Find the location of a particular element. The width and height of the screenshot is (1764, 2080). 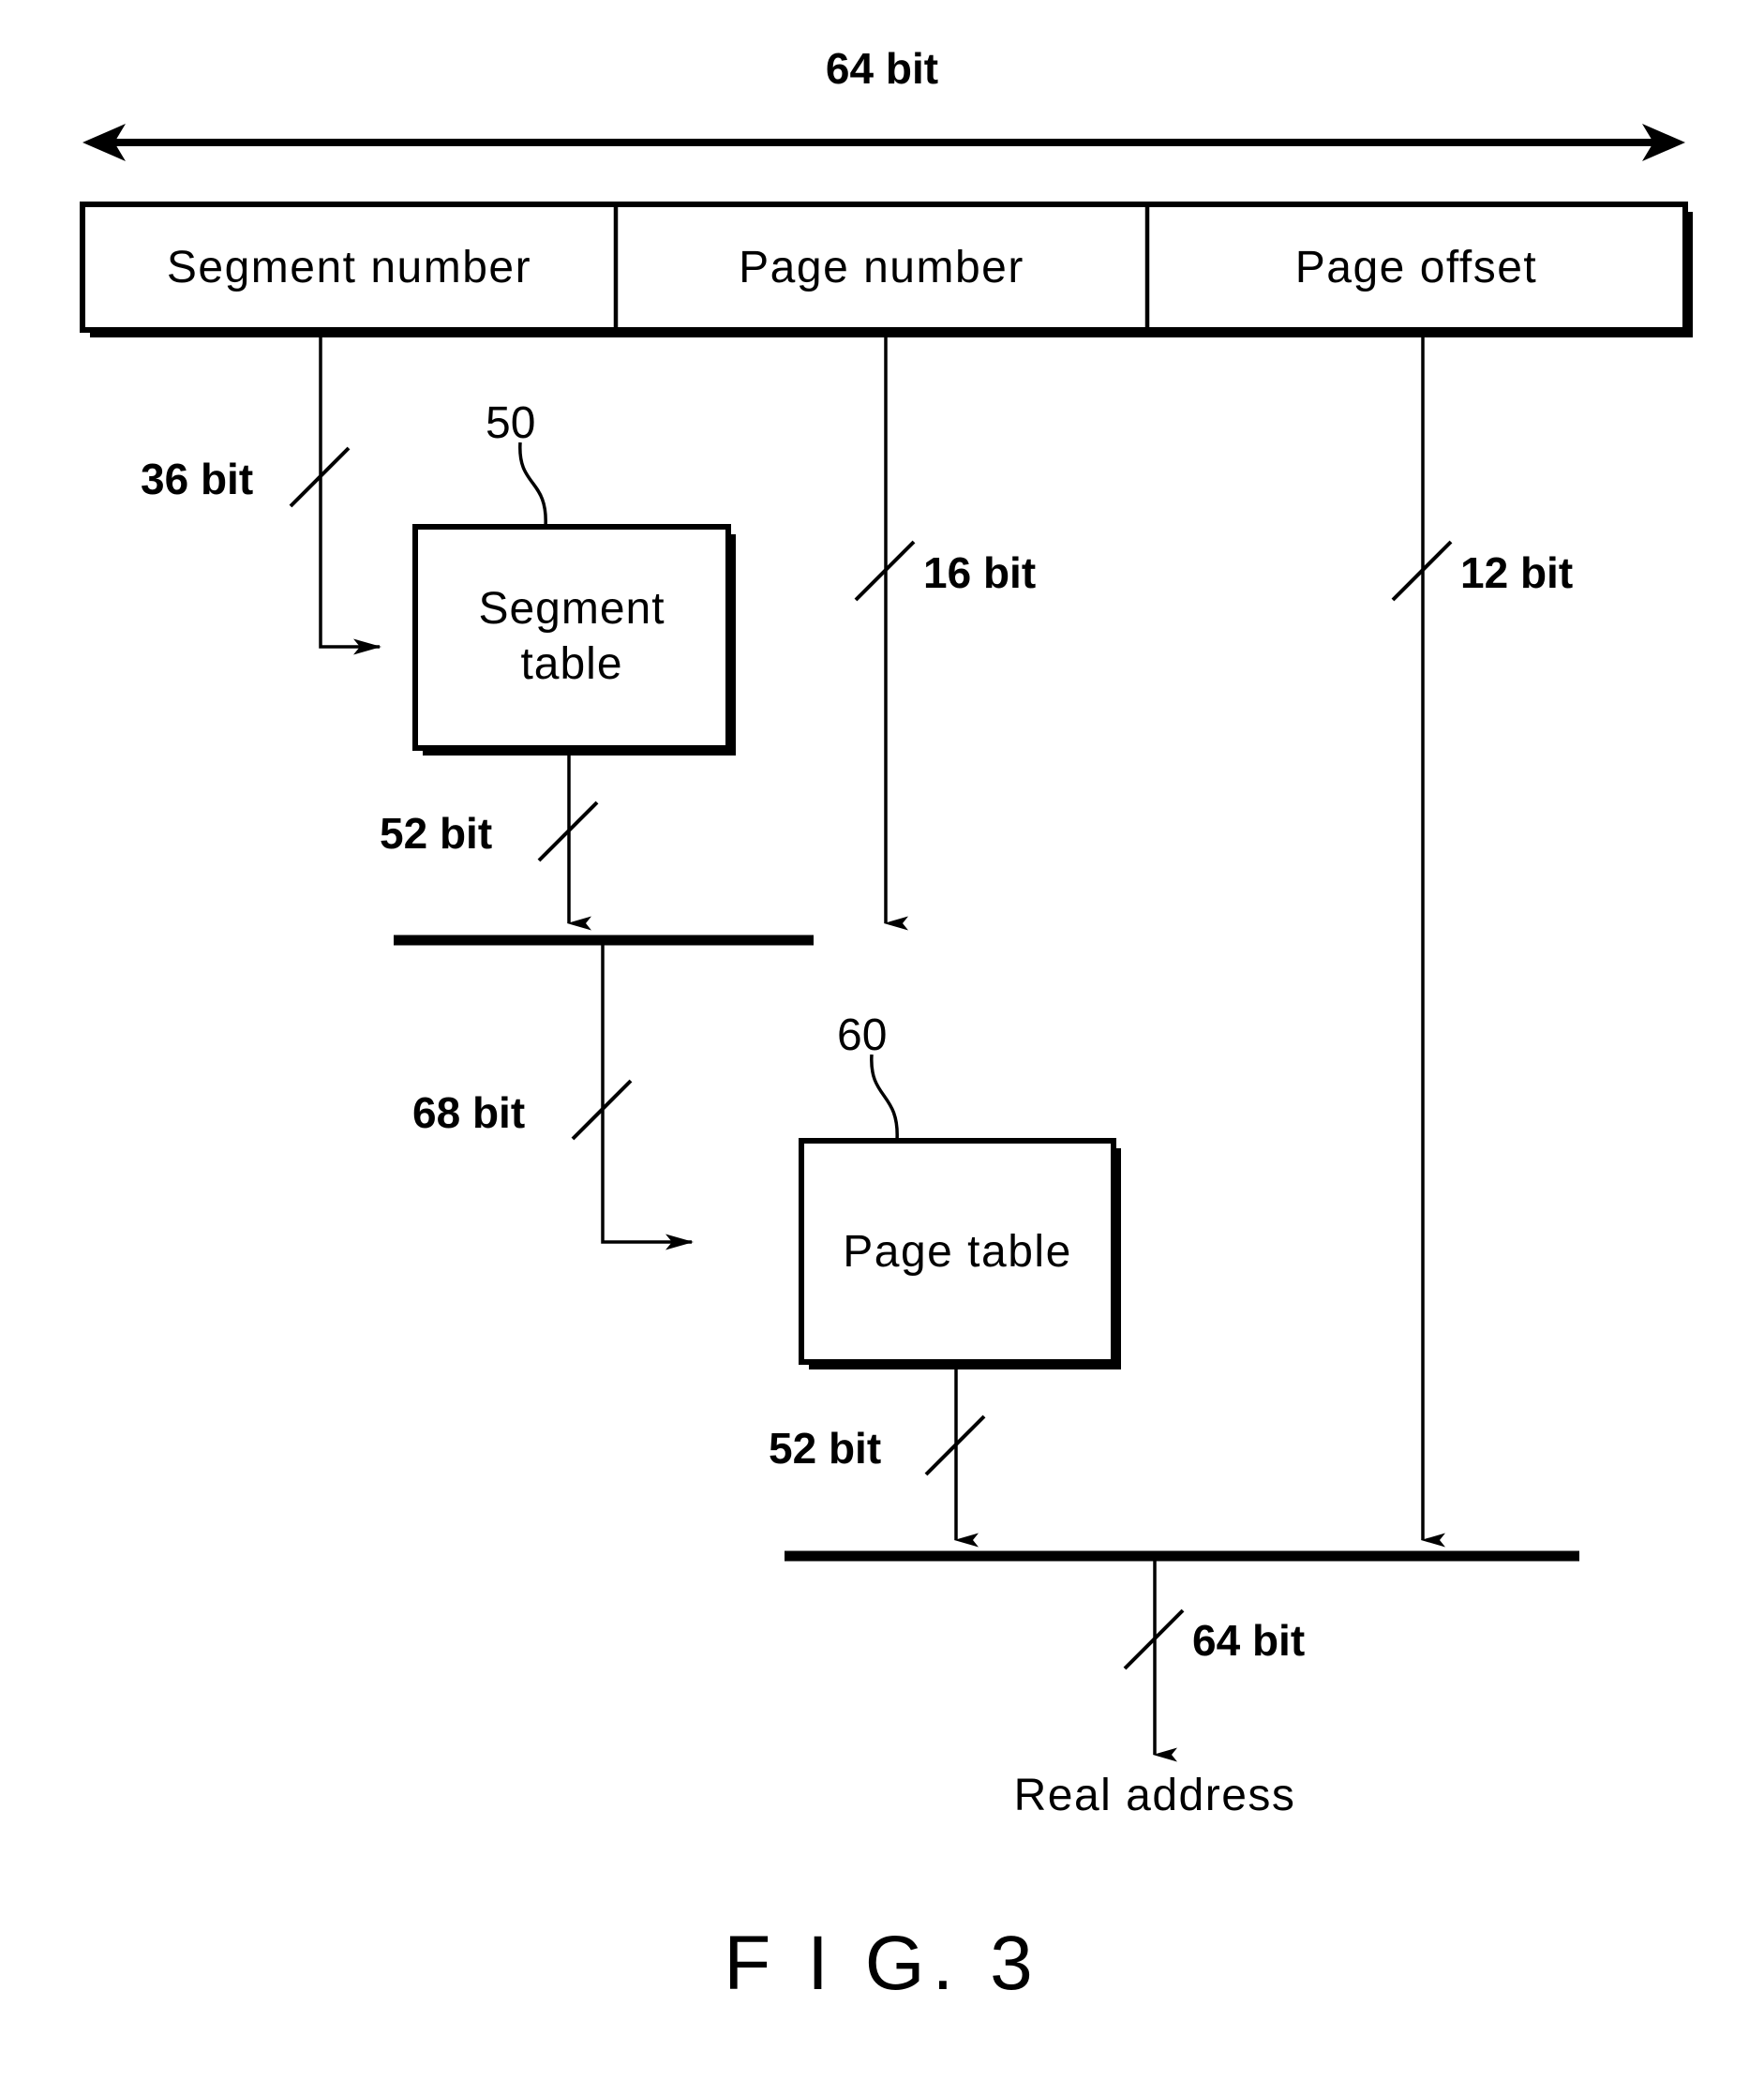

segment-table-output-wire is located at coordinates (568, 840).